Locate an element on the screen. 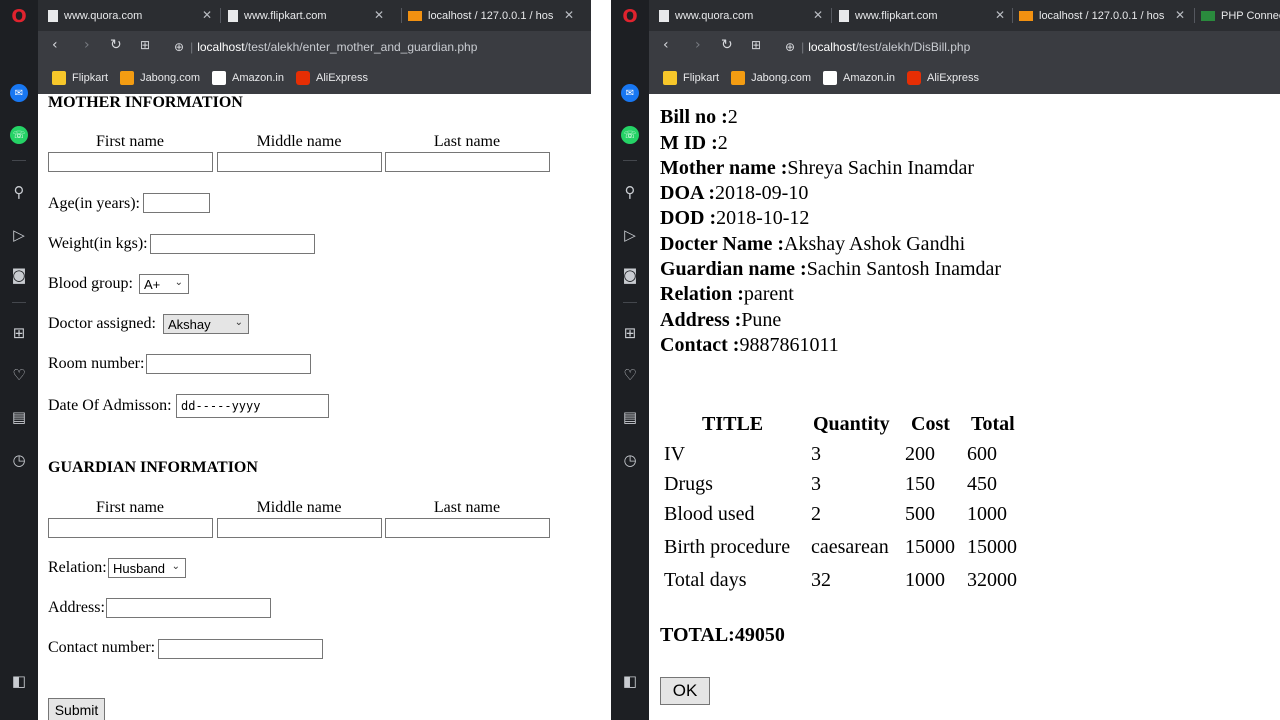  url-field: ⊕ | localhost /test/alekh/DisBill.php is located at coordinates (1032, 46).